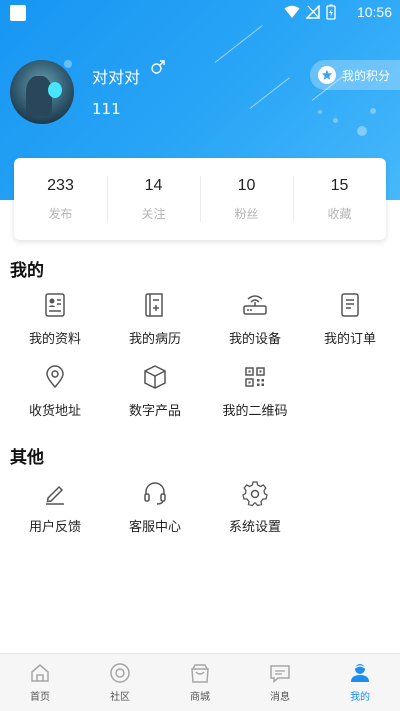 Image resolution: width=400 pixels, height=711 pixels. I want to click on shopping-bag-icon, so click(200, 673).